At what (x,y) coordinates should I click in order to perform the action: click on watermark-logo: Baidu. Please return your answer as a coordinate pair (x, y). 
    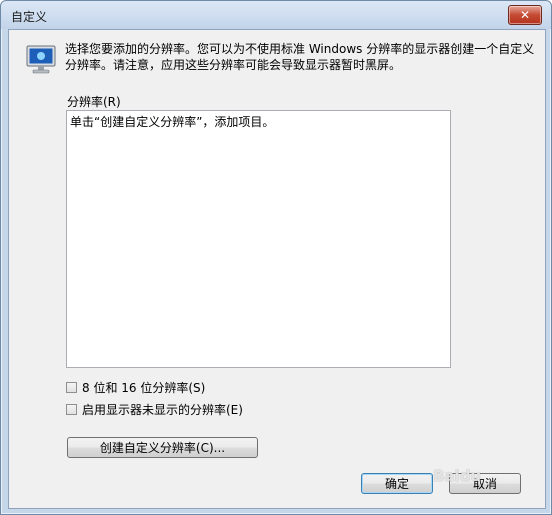
    Looking at the image, I should click on (457, 476).